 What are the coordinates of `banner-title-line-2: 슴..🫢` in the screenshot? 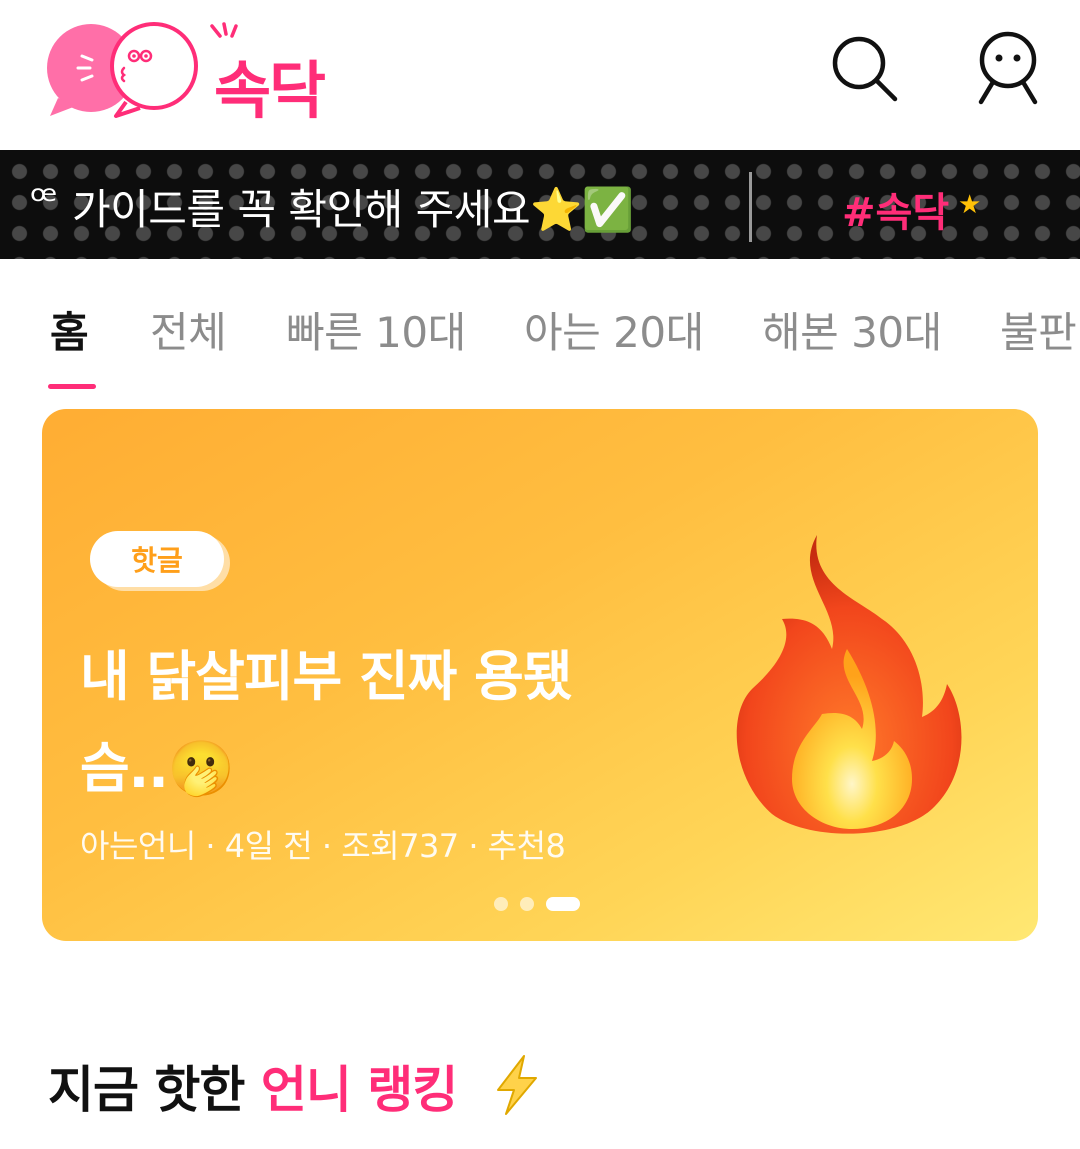 It's located at (157, 768).